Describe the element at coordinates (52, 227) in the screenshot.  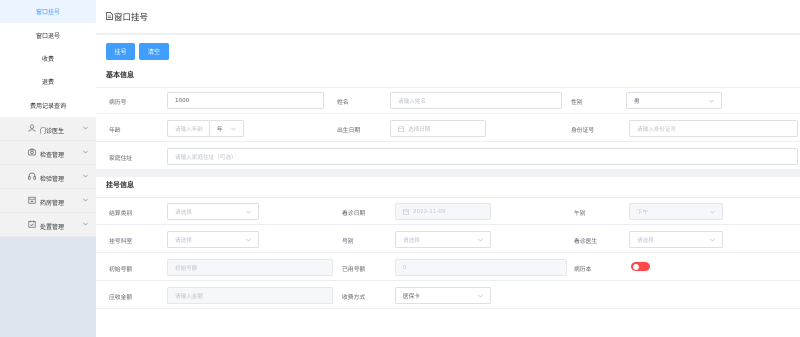
I see `sidebar-group-label: 处置管理` at that location.